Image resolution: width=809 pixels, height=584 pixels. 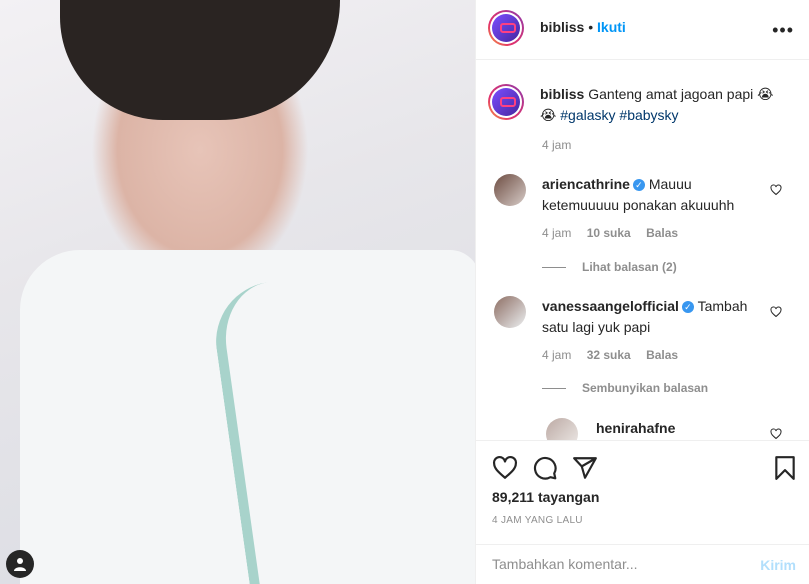 What do you see at coordinates (617, 564) in the screenshot?
I see `comment-input` at bounding box center [617, 564].